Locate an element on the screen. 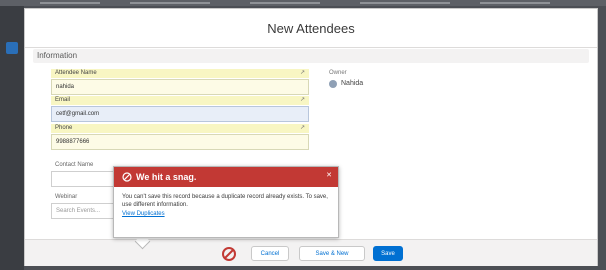  modal-title: New Attendees is located at coordinates (311, 28).